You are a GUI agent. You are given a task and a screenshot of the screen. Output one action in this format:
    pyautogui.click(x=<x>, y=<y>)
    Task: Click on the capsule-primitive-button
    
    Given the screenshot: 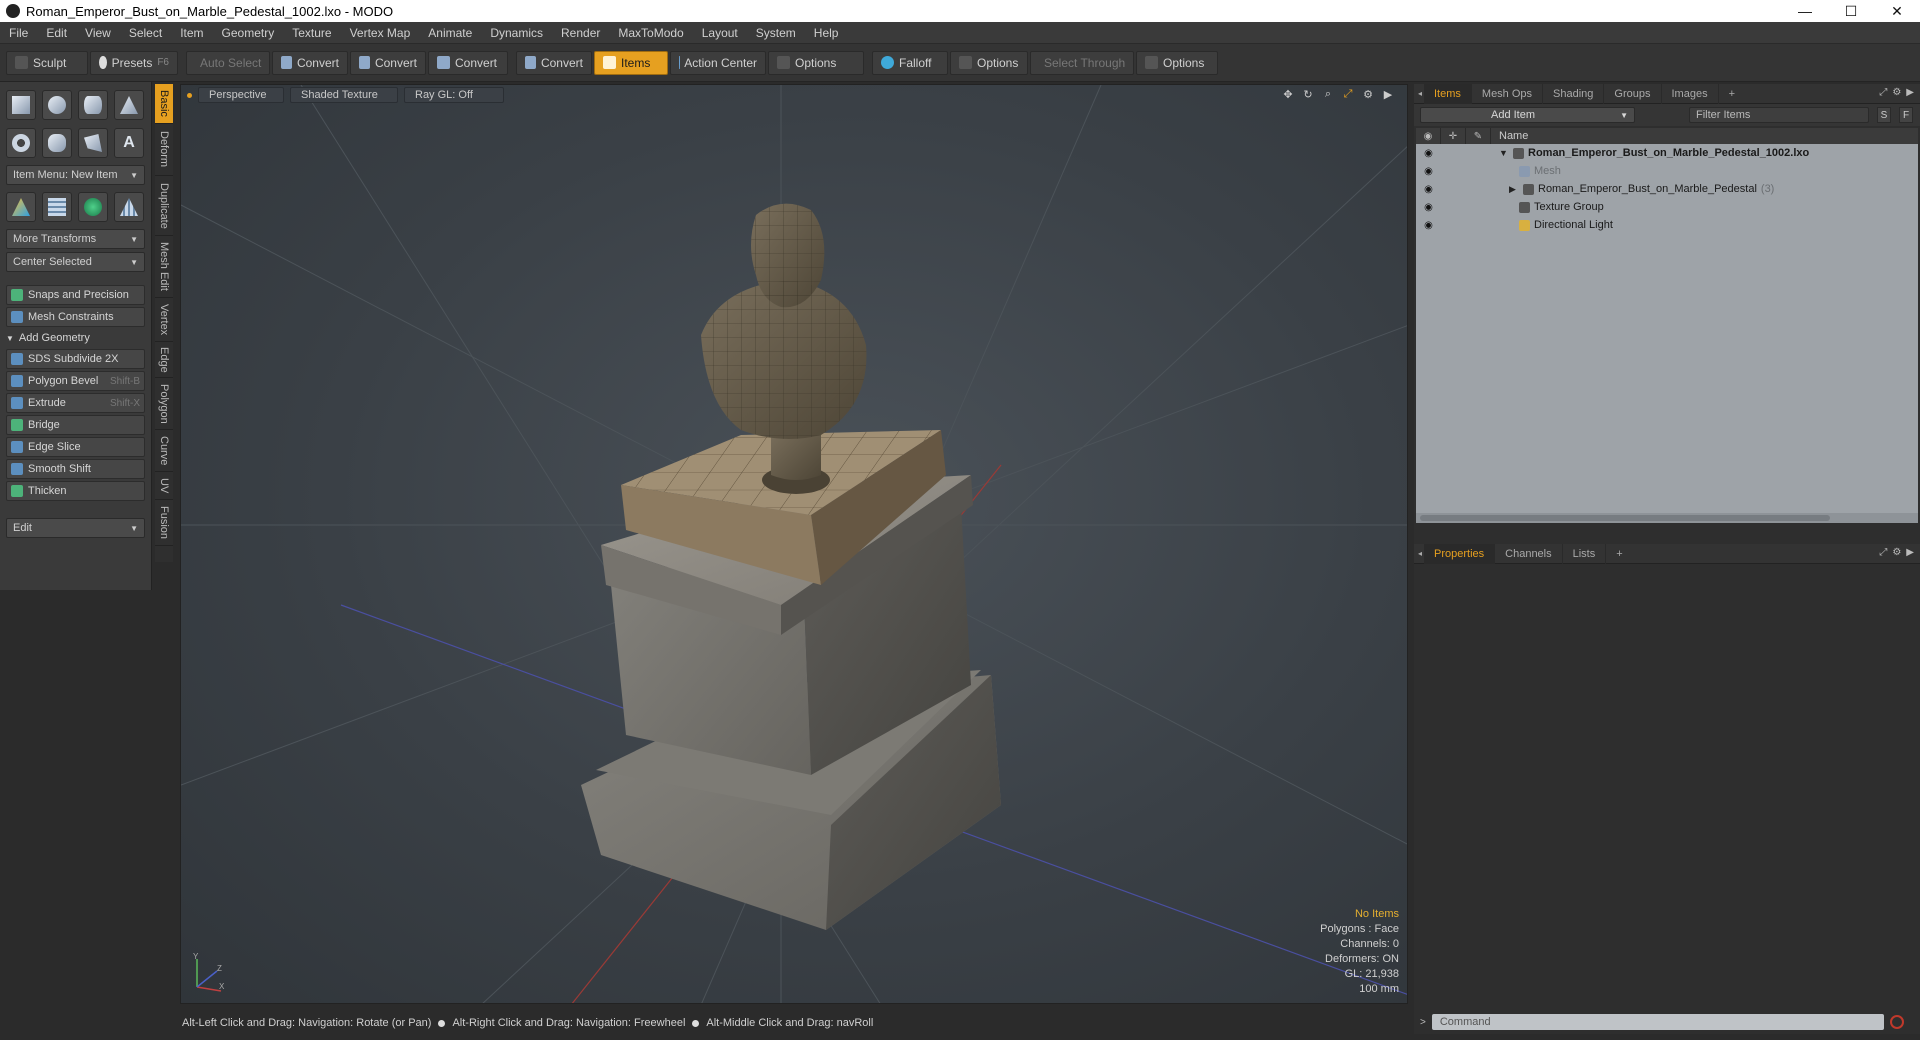 What is the action you would take?
    pyautogui.click(x=57, y=143)
    